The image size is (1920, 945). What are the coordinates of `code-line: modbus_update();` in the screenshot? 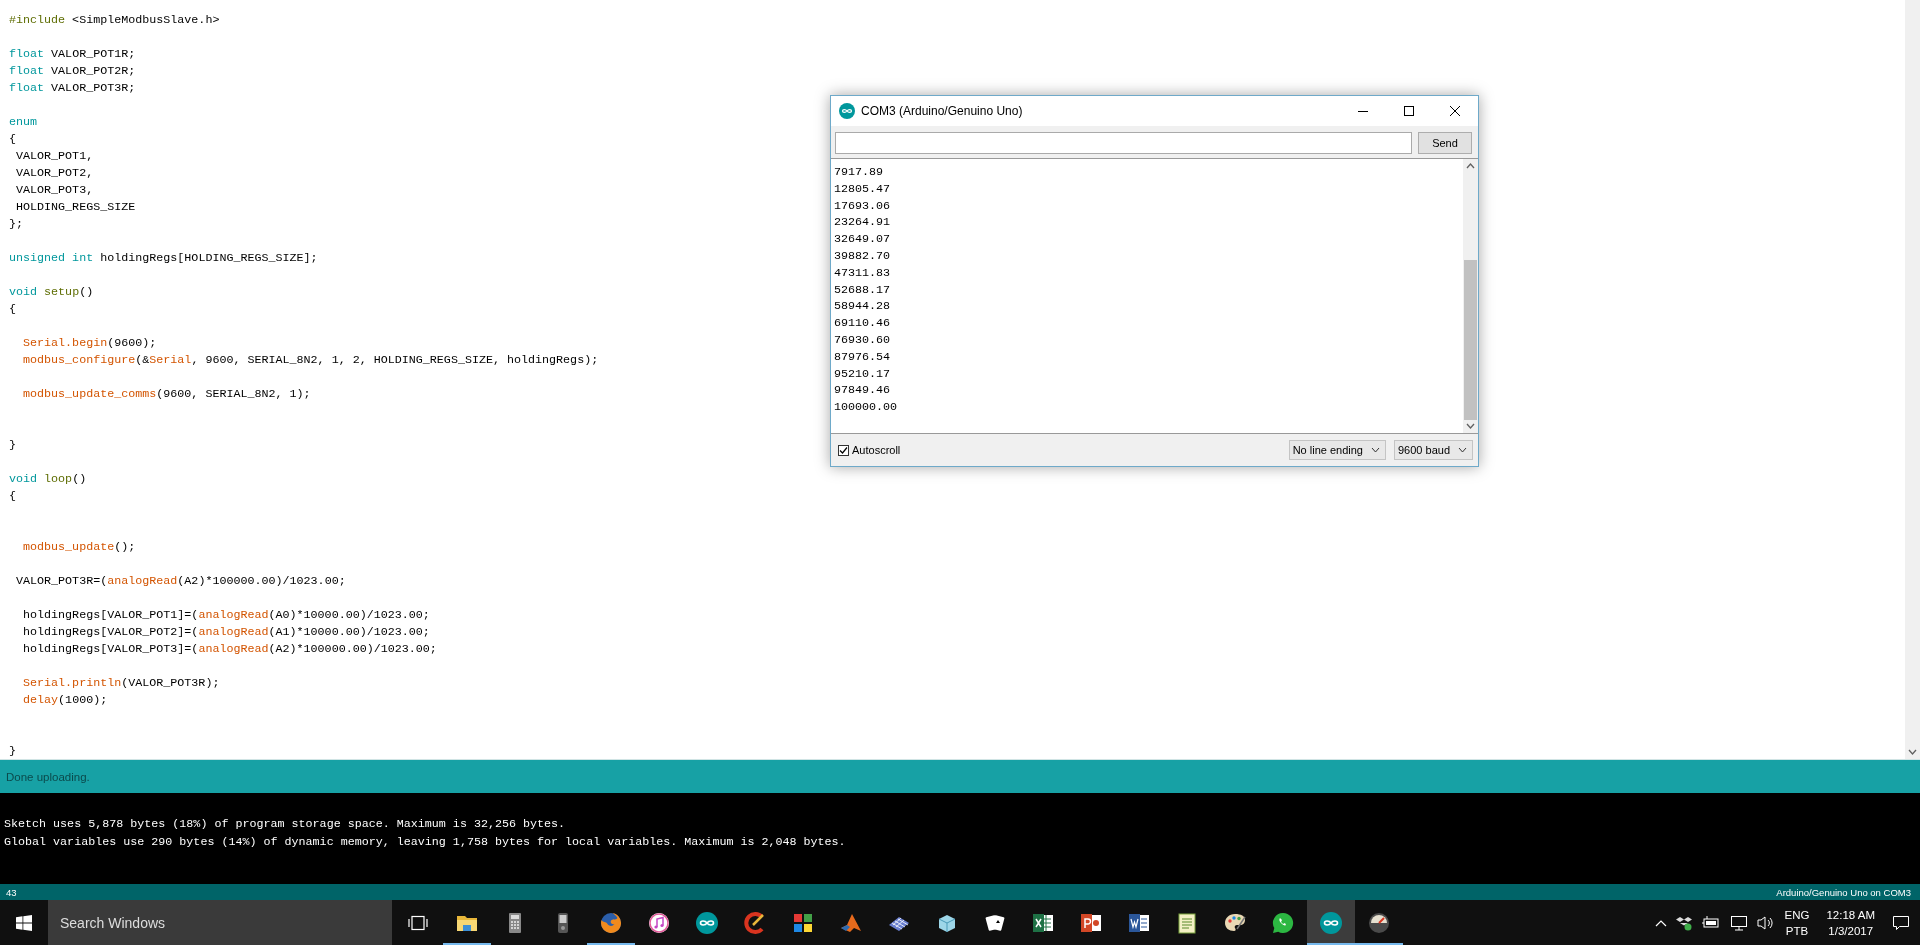 It's located at (79, 547).